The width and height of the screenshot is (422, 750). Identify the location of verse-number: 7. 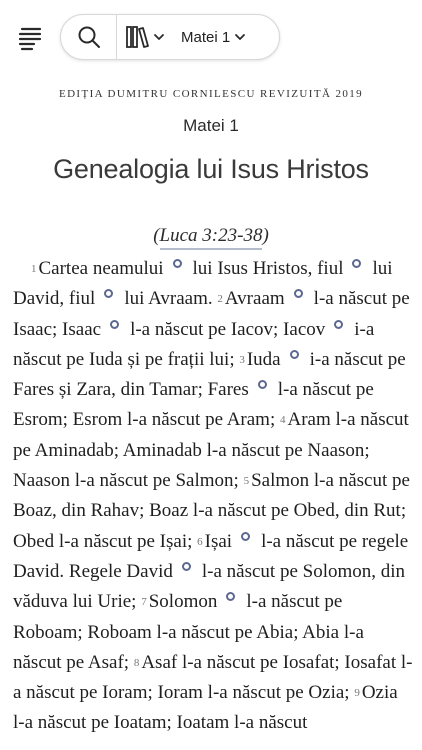
(144, 602).